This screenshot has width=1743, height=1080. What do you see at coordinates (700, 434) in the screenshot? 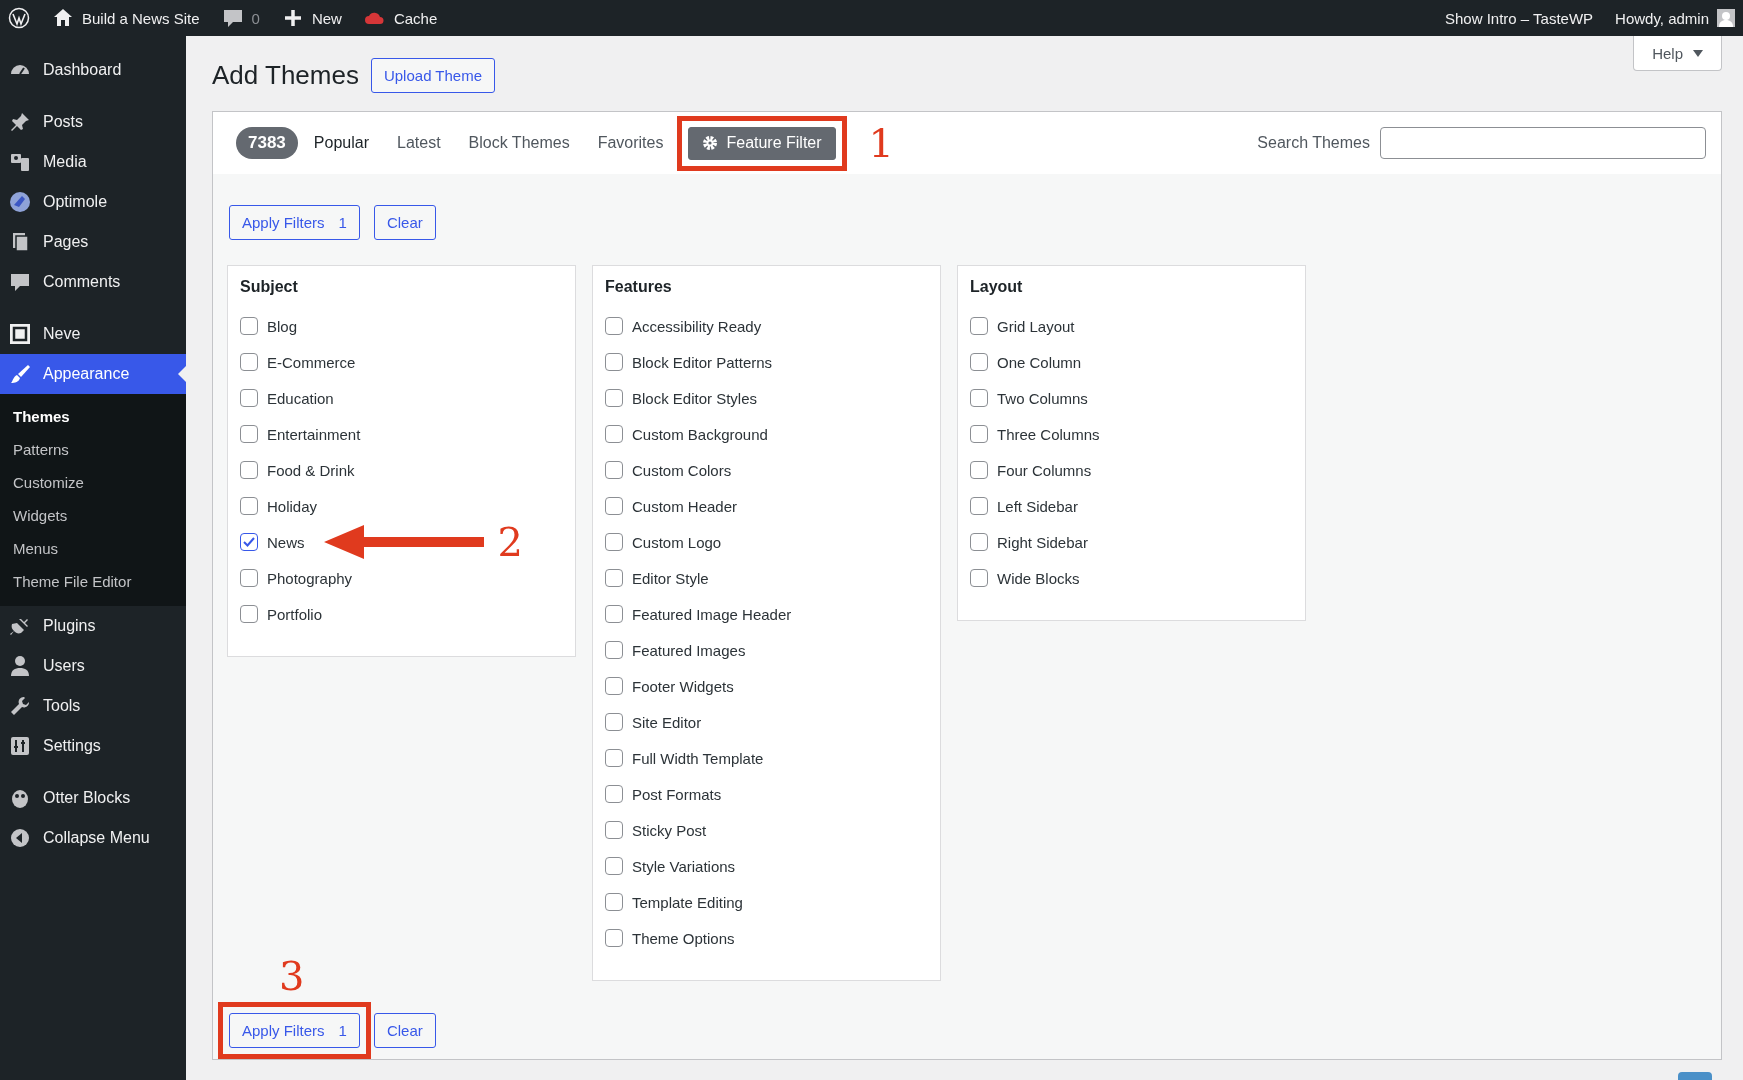
I see `option-label: Custom Background` at bounding box center [700, 434].